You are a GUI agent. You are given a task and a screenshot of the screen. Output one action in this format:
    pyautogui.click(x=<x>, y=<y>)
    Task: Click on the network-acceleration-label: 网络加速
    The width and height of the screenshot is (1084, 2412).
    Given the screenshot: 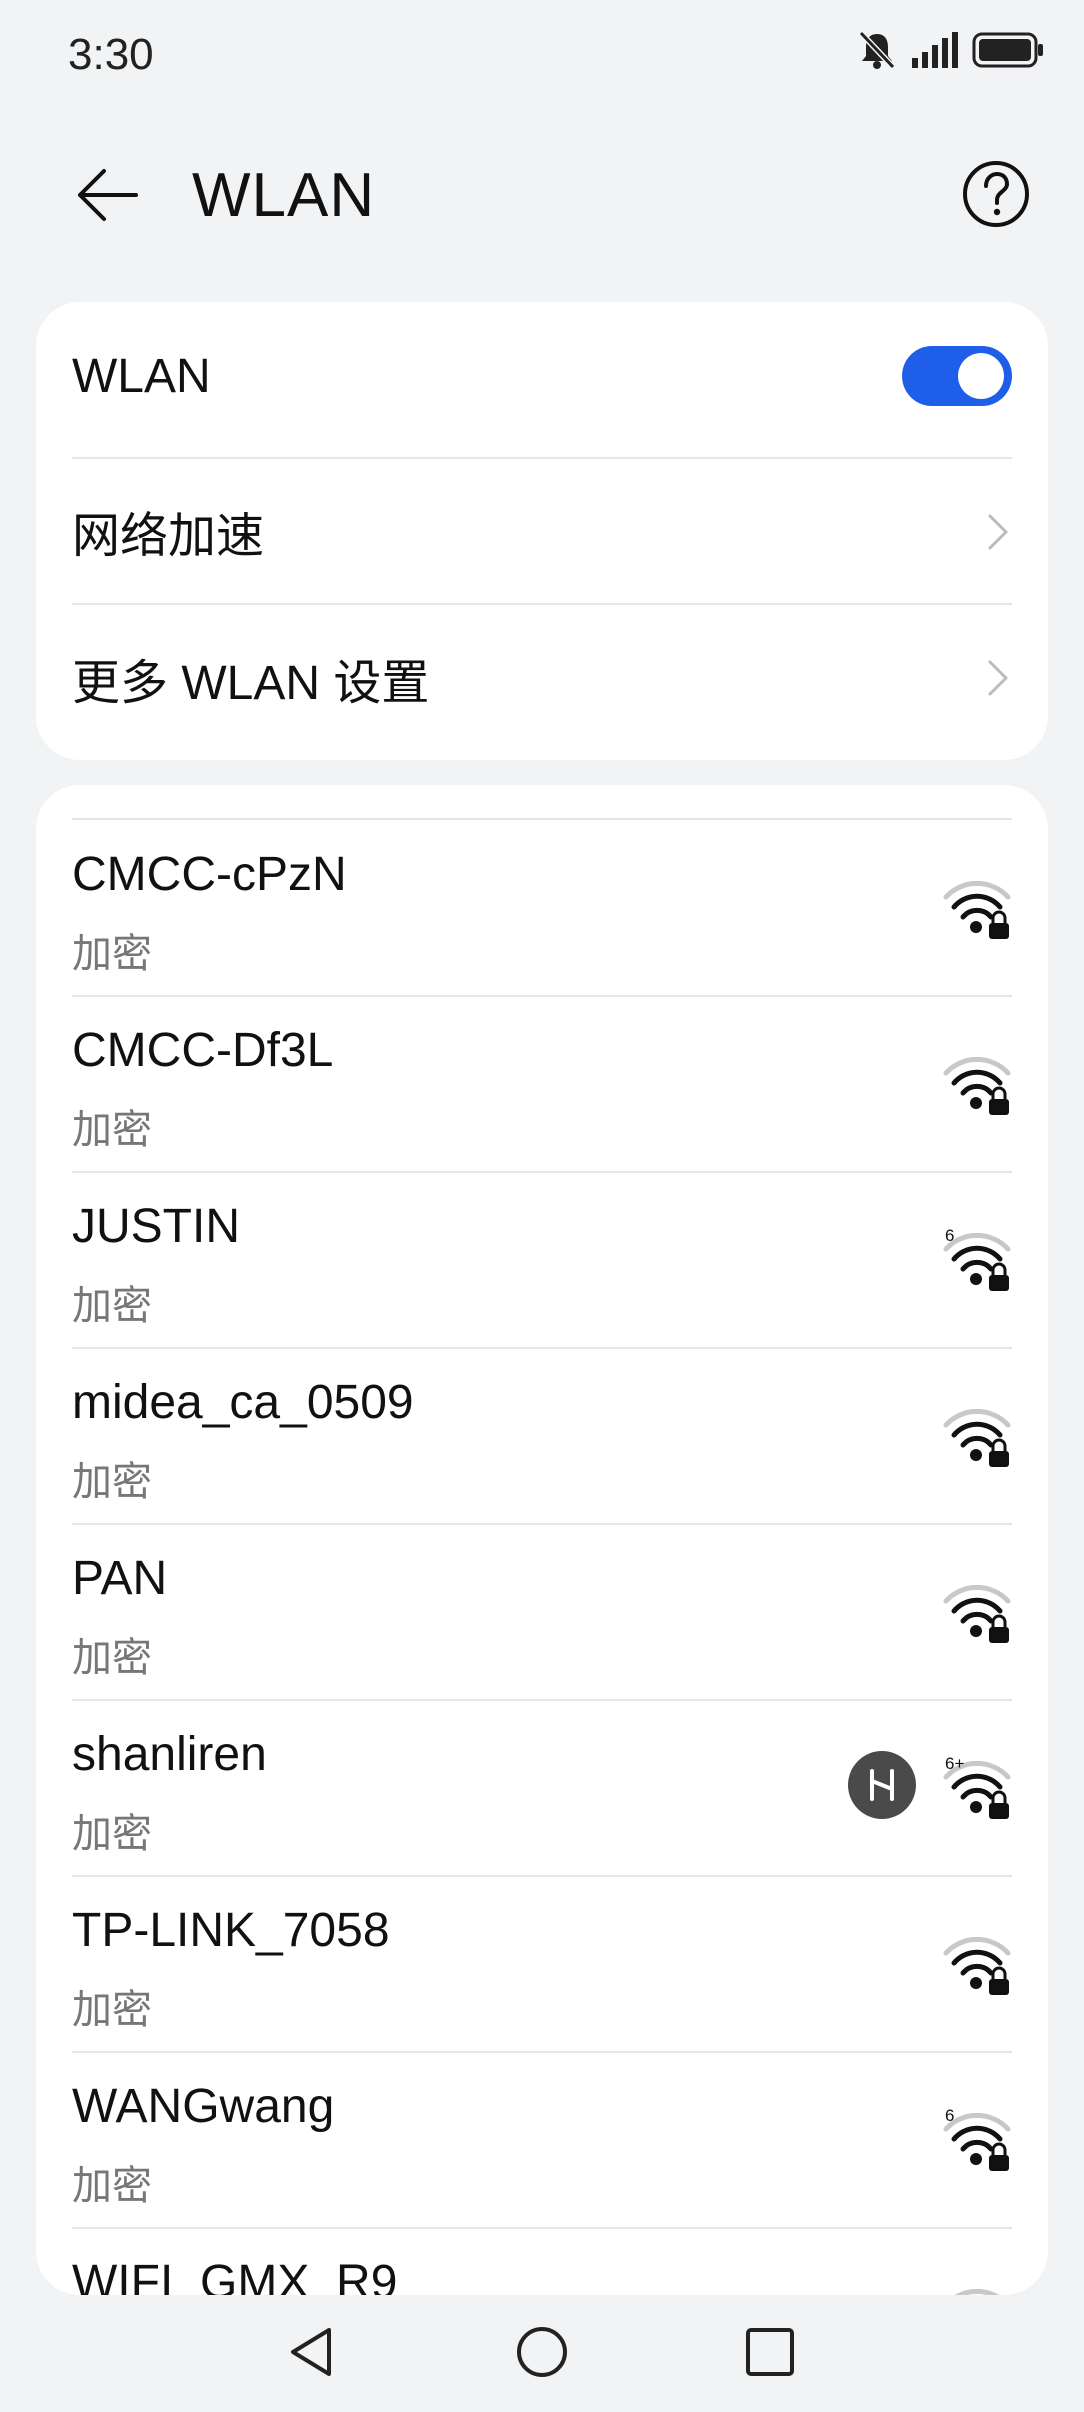 What is the action you would take?
    pyautogui.click(x=168, y=536)
    